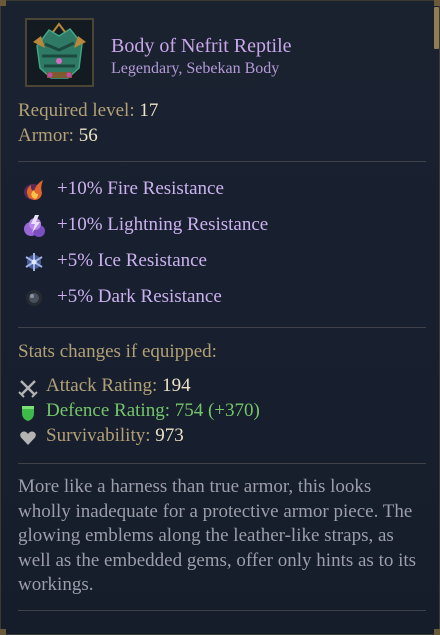 The height and width of the screenshot is (635, 440). I want to click on fire-icon, so click(34, 190).